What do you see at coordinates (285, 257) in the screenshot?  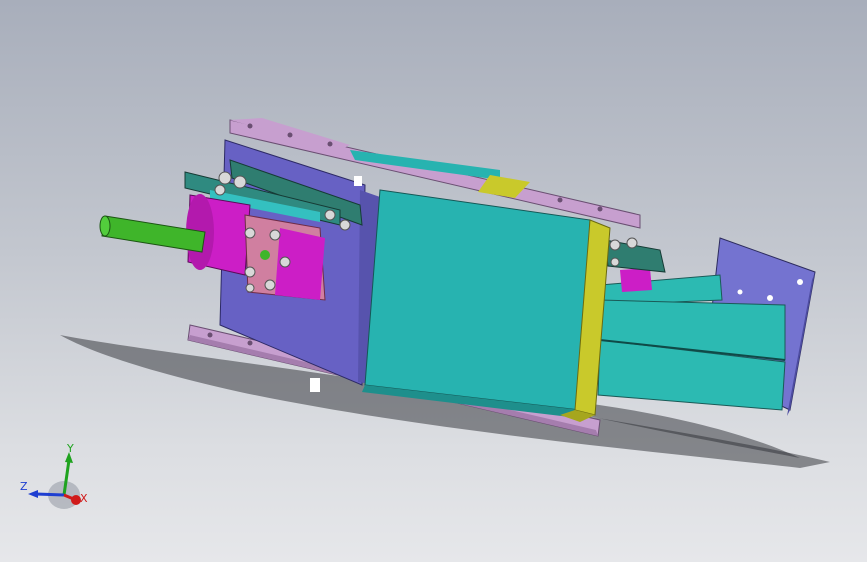 I see `mount-plate` at bounding box center [285, 257].